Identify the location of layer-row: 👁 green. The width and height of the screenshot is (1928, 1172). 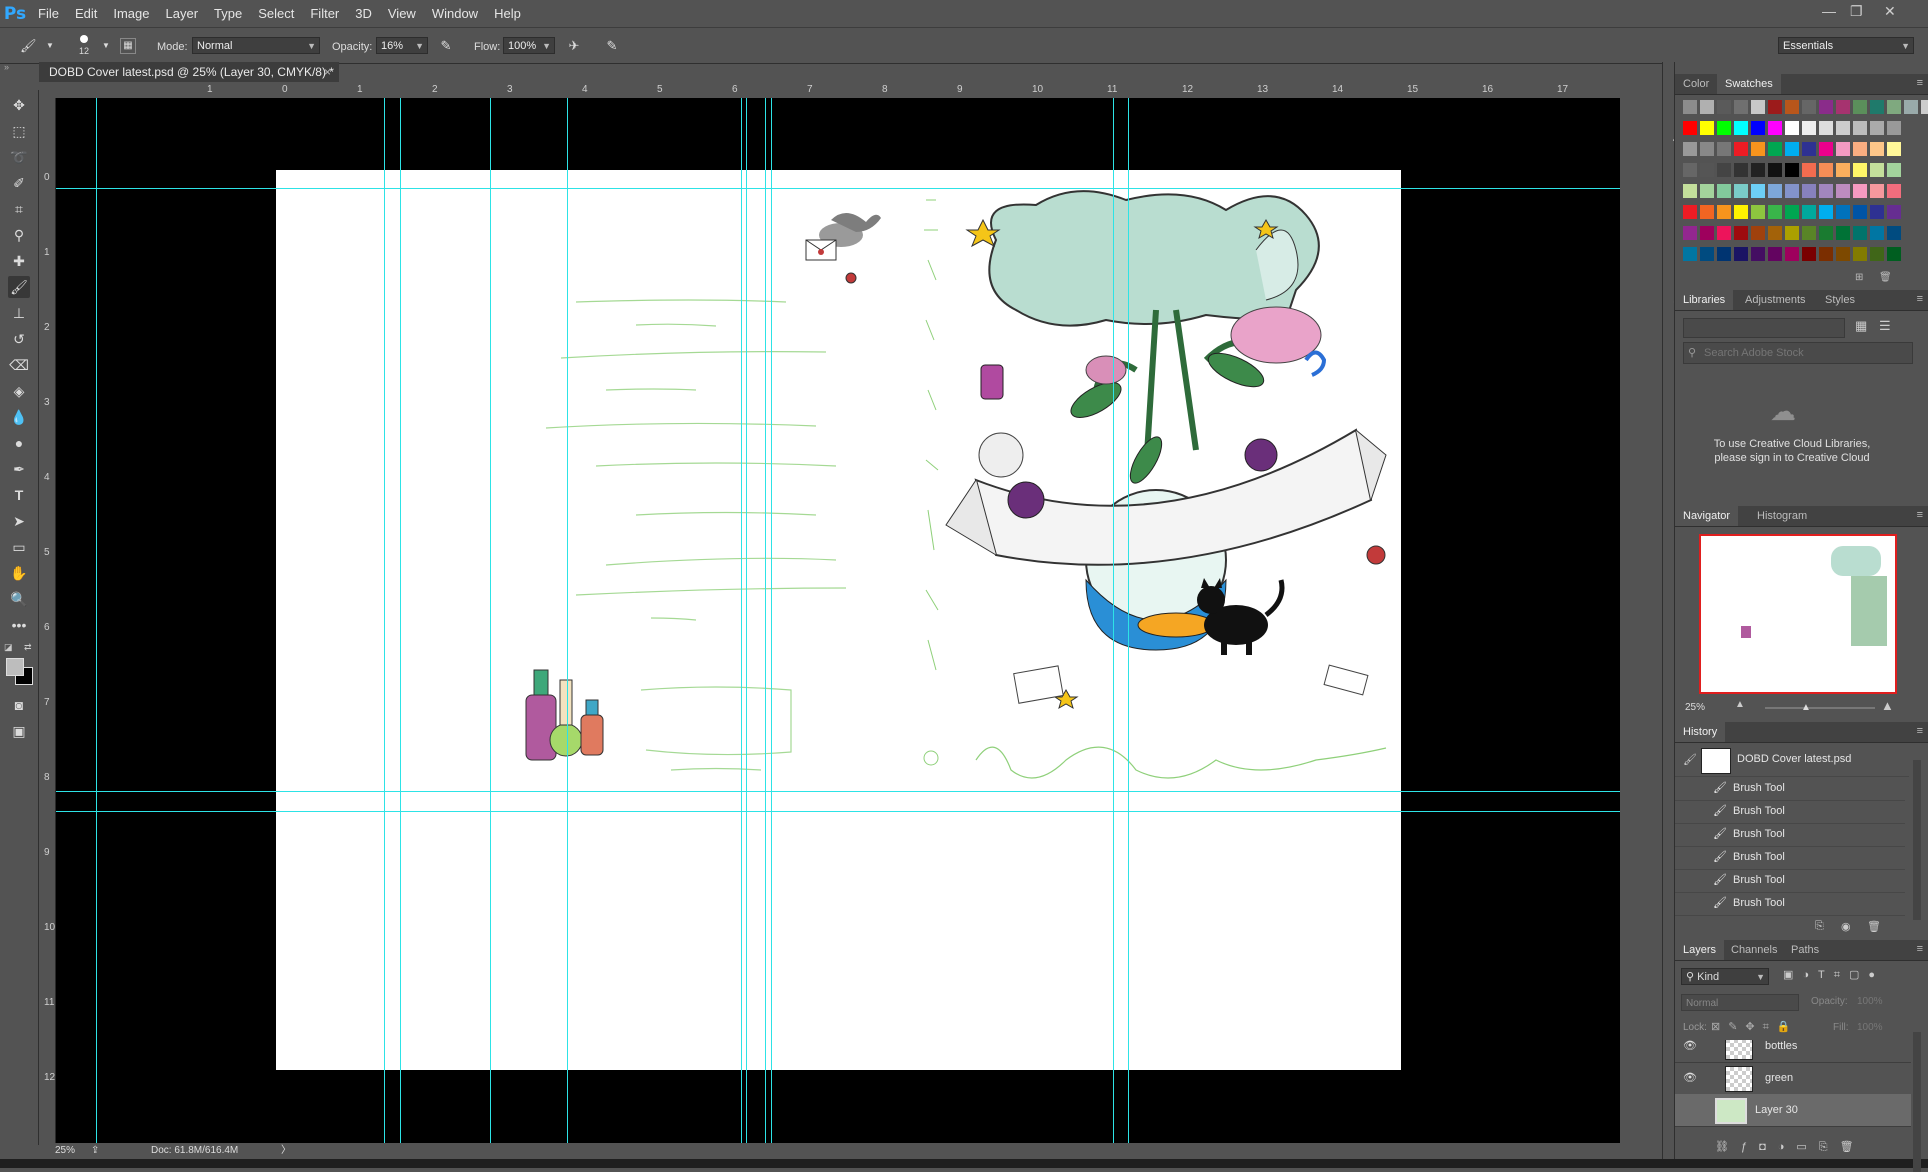
(1793, 1078).